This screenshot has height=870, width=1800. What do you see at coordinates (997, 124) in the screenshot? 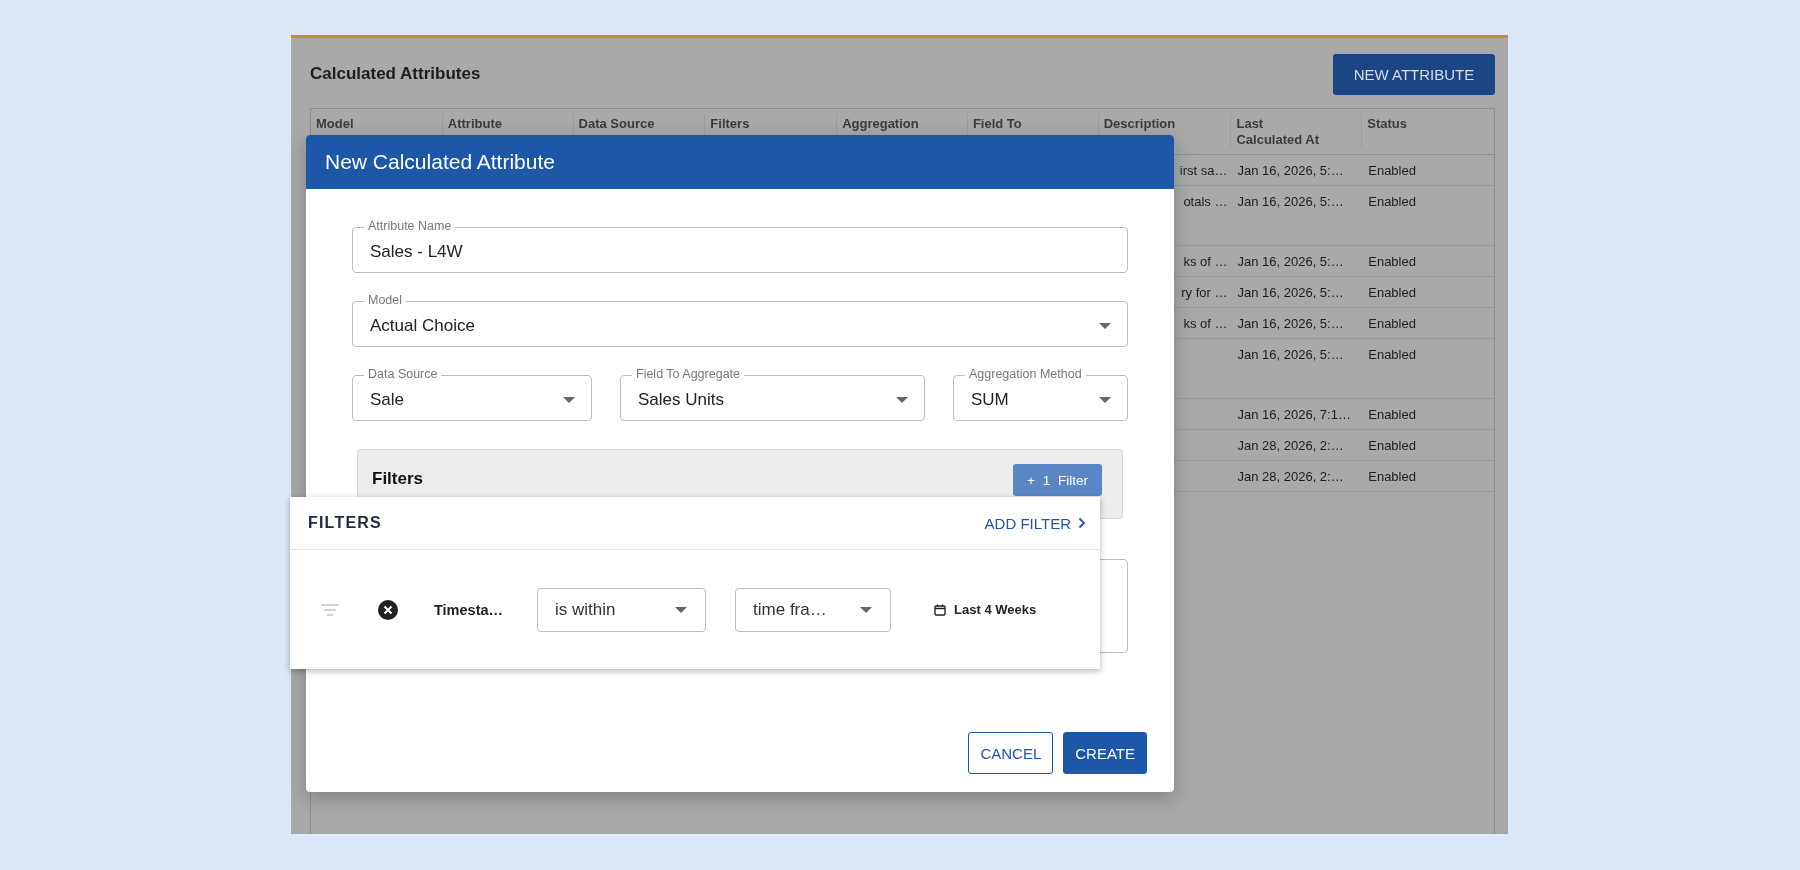
I see `column-header: Field To` at bounding box center [997, 124].